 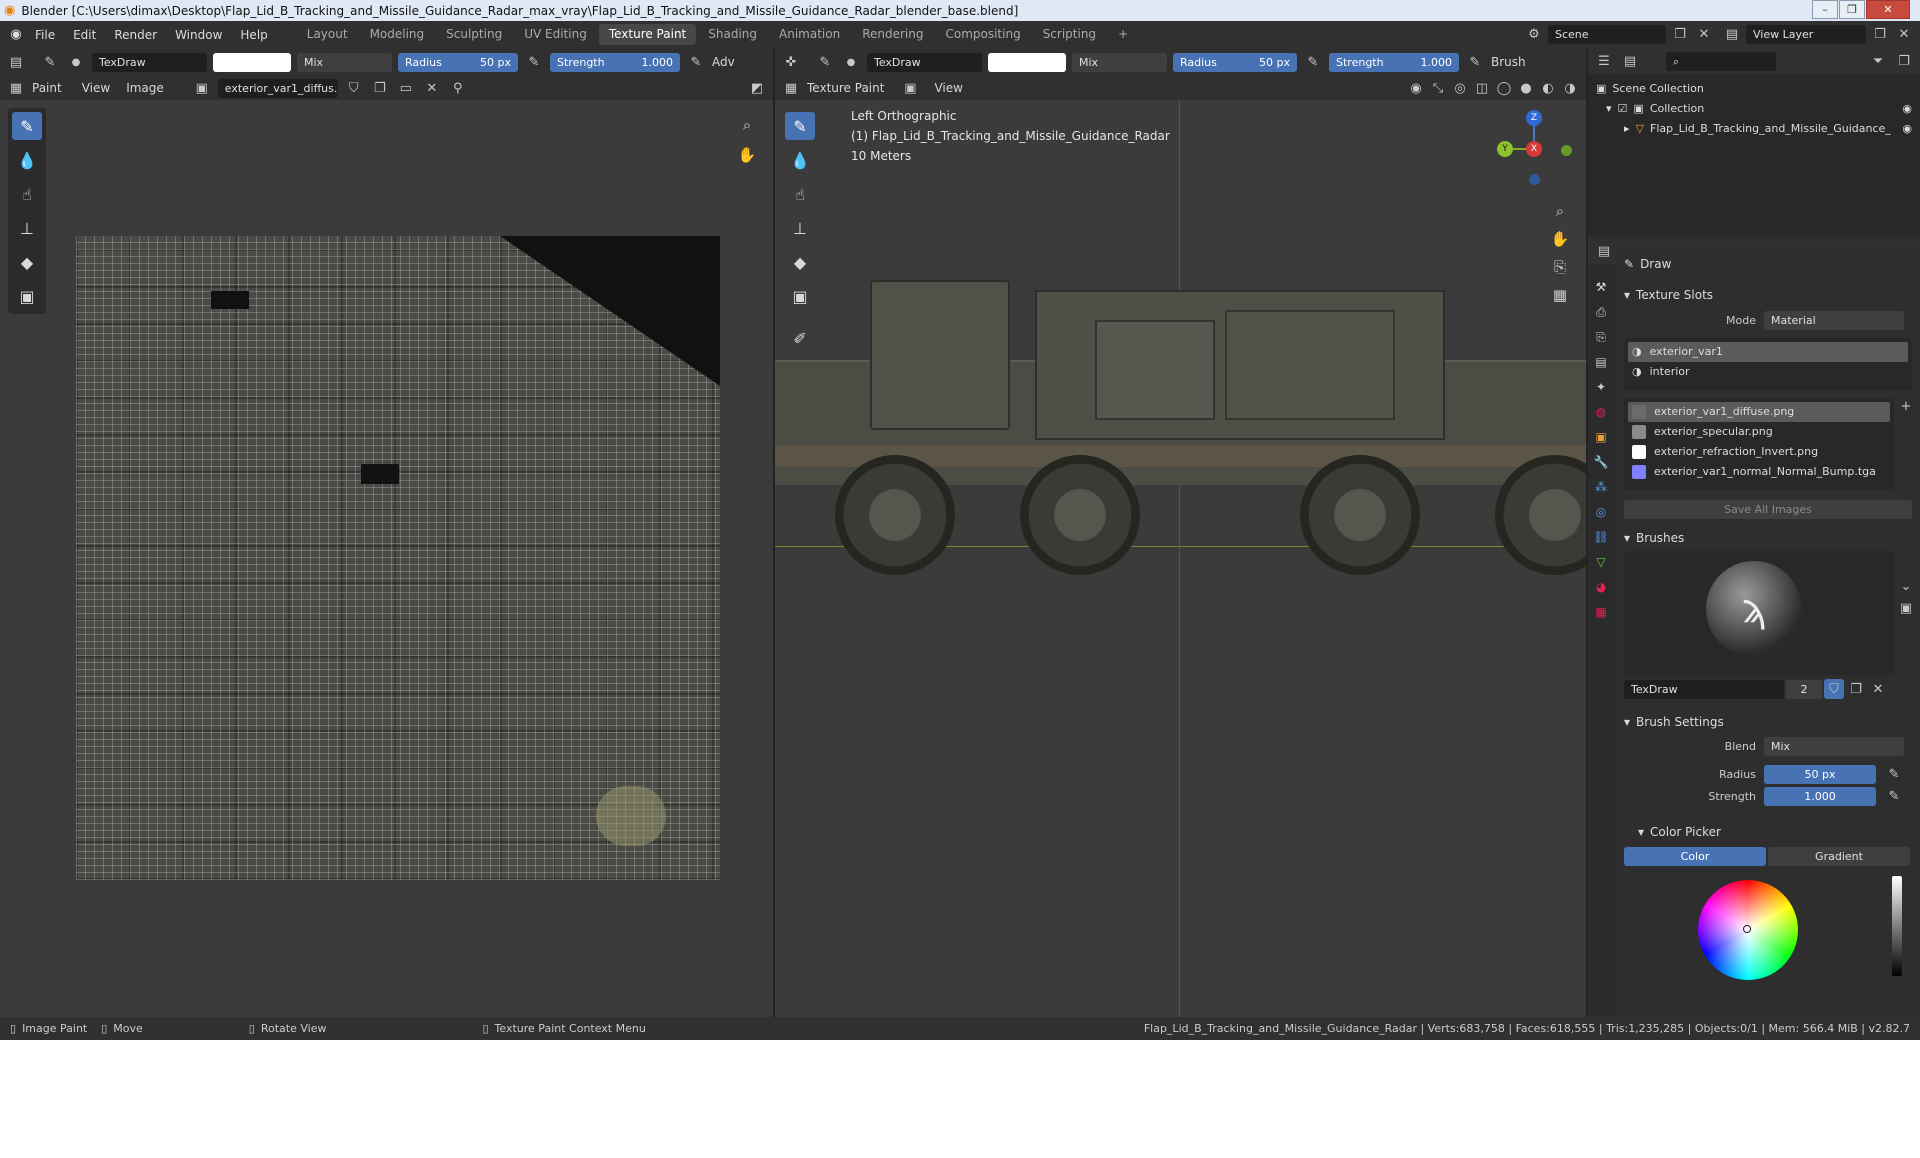 I want to click on strength-pressure-toggle-icon: ✎, so click(x=1894, y=796).